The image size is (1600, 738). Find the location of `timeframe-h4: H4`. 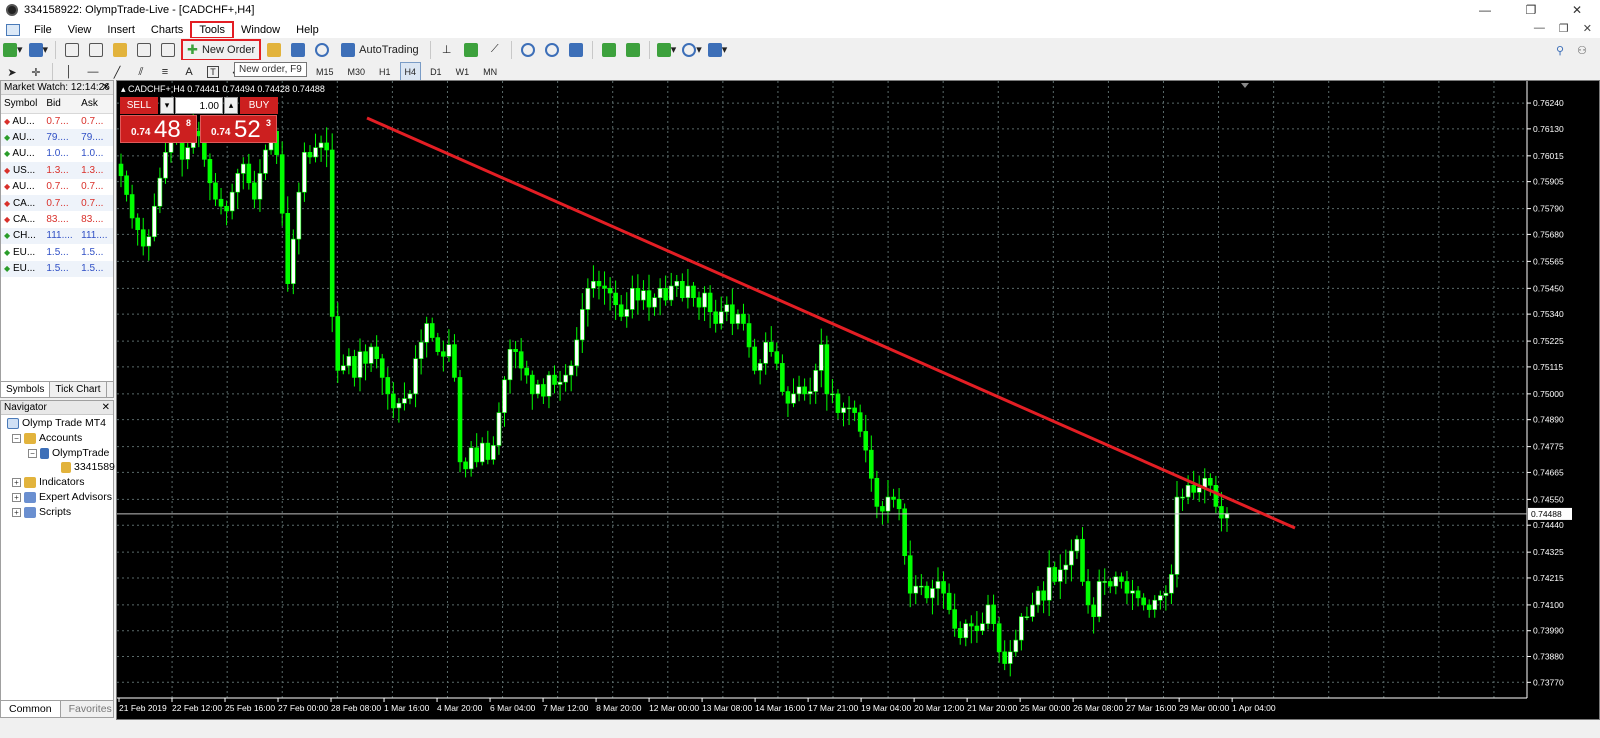

timeframe-h4: H4 is located at coordinates (410, 72).